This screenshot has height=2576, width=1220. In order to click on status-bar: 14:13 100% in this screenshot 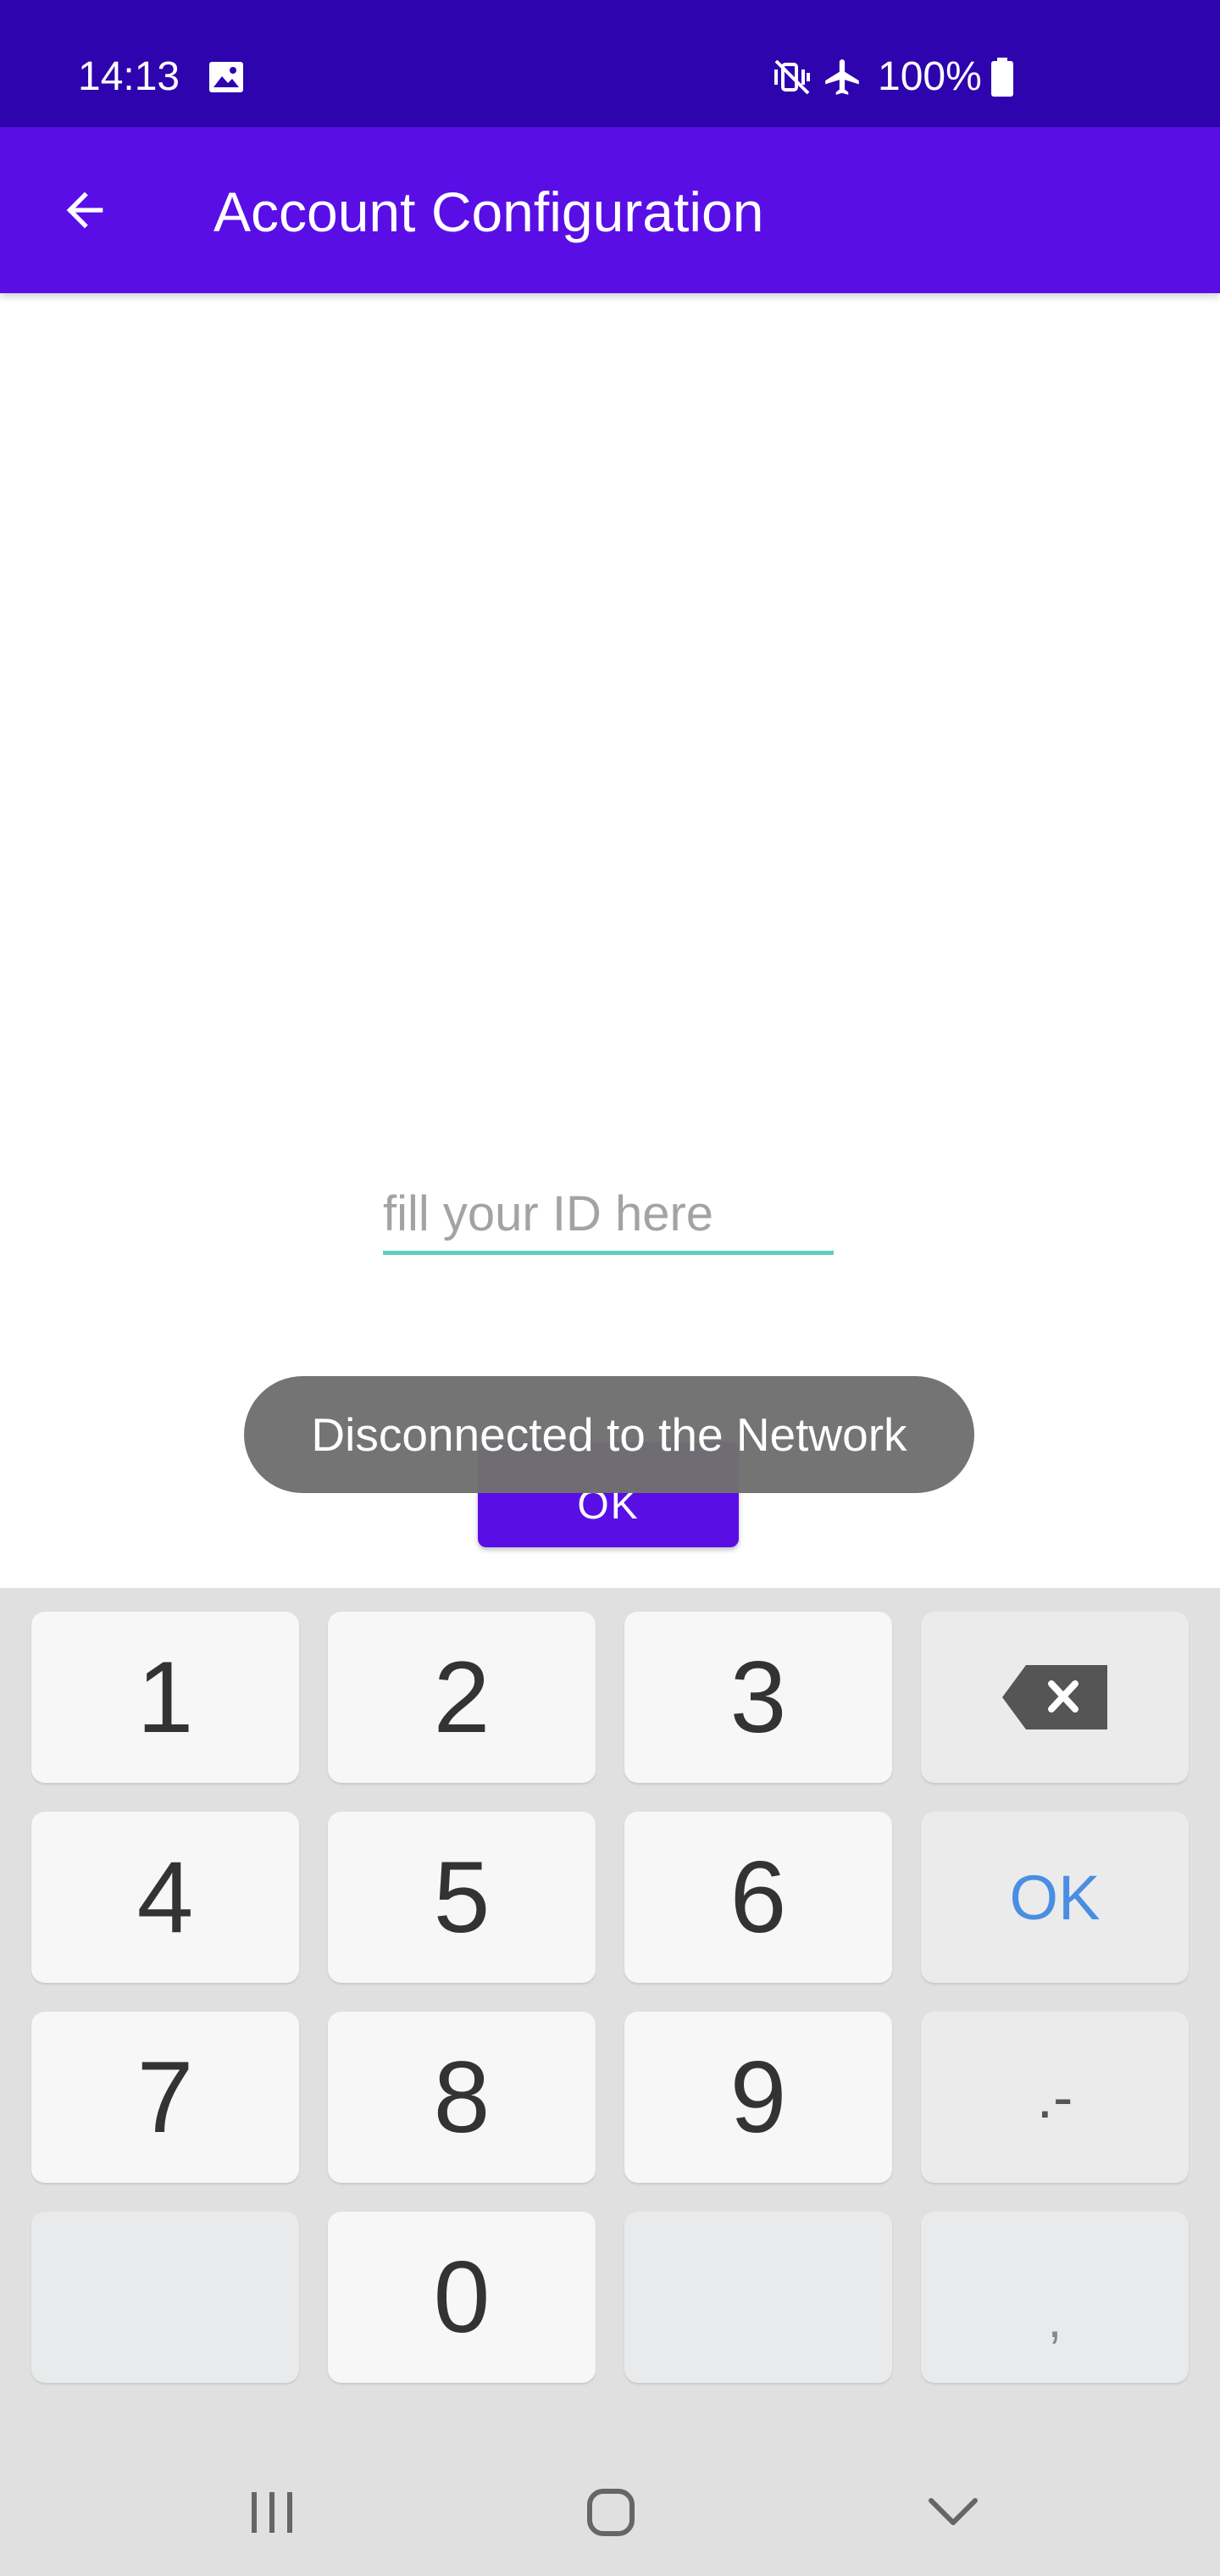, I will do `click(610, 63)`.